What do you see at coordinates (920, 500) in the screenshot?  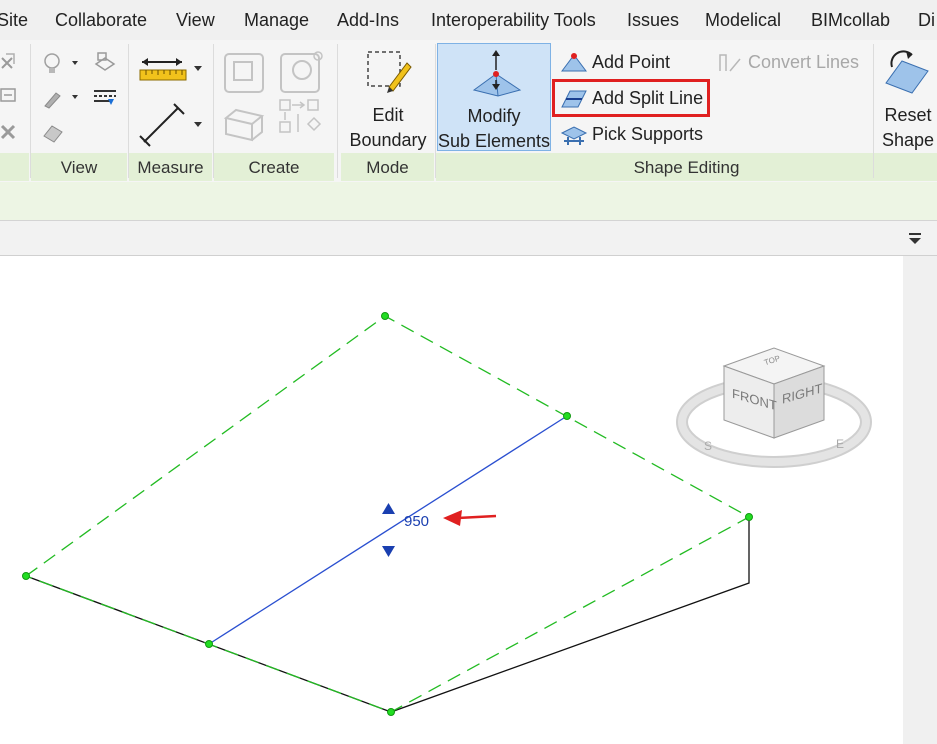 I see `vertical-scrollbar` at bounding box center [920, 500].